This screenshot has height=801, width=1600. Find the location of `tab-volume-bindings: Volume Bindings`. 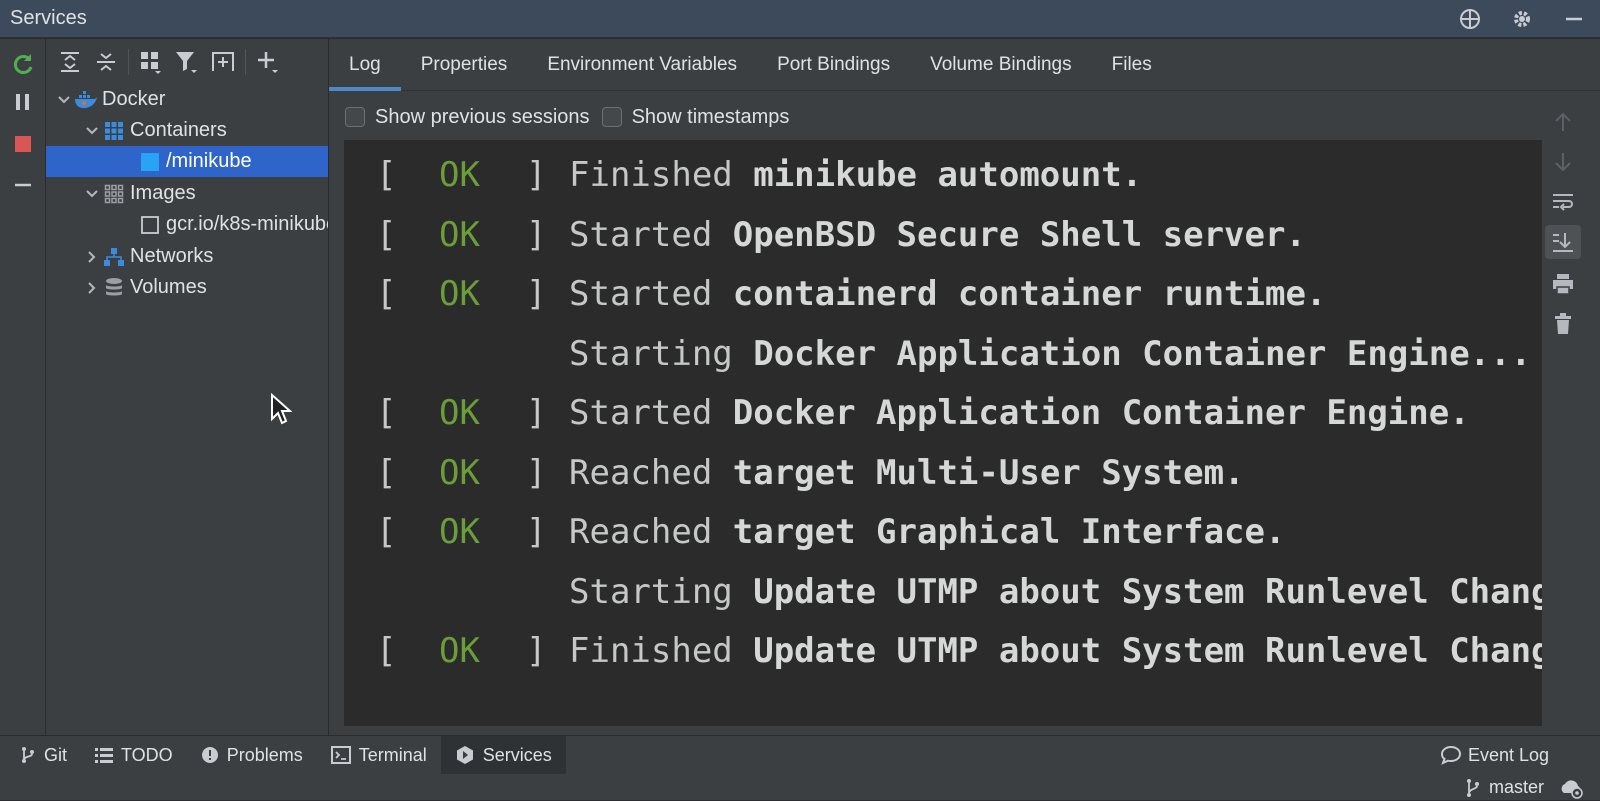

tab-volume-bindings: Volume Bindings is located at coordinates (1001, 65).